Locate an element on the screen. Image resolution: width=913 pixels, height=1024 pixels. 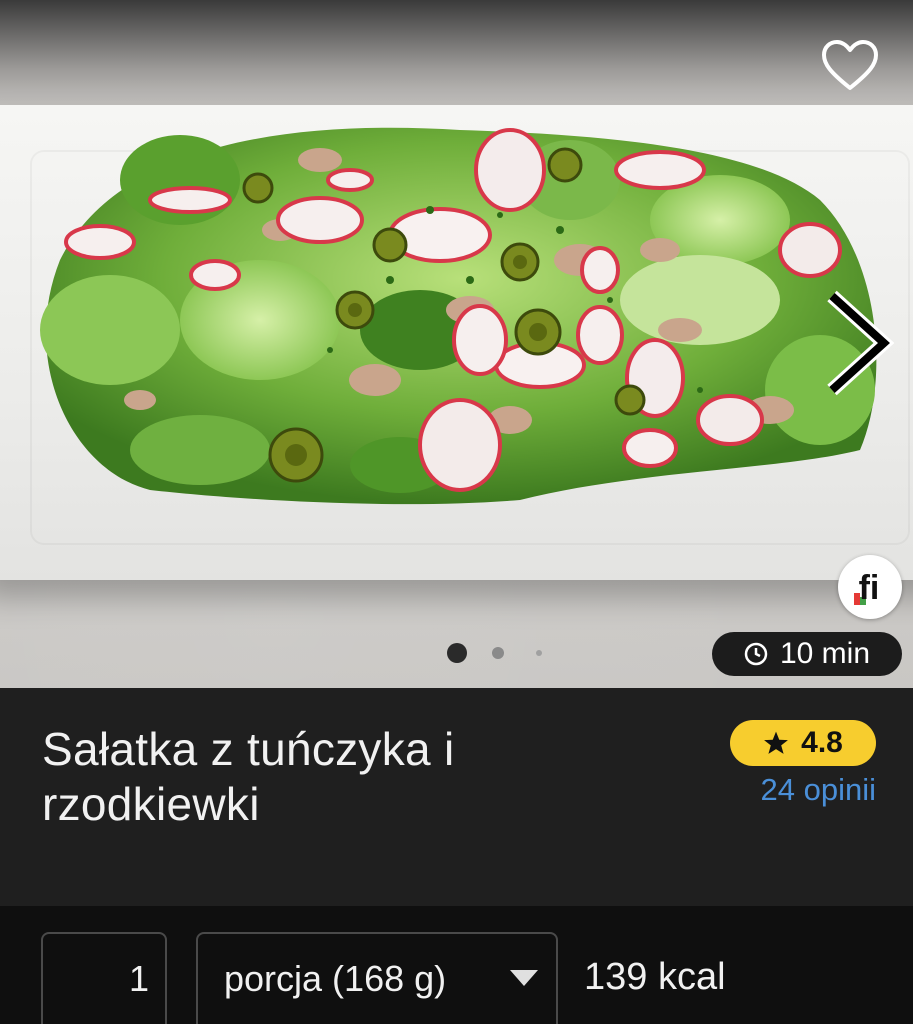
portion-unit-select: porcja (168 g) is located at coordinates (377, 978).